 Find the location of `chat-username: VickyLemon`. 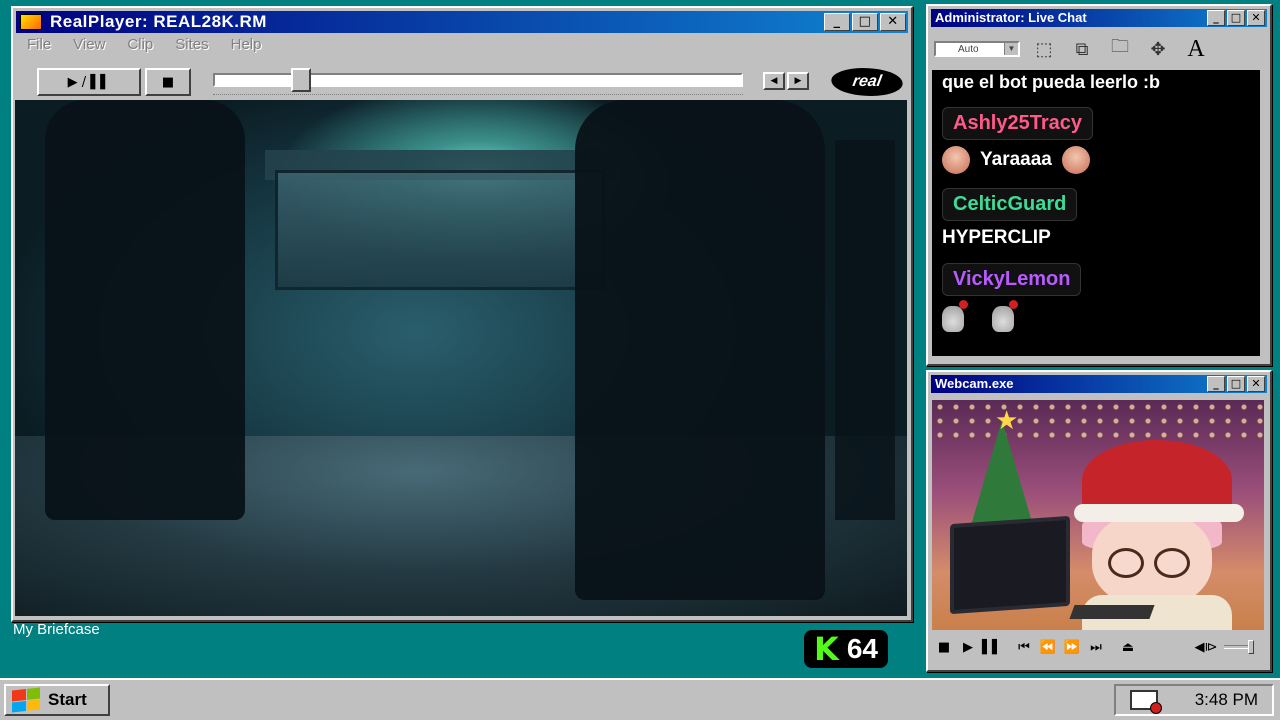

chat-username: VickyLemon is located at coordinates (1012, 279).